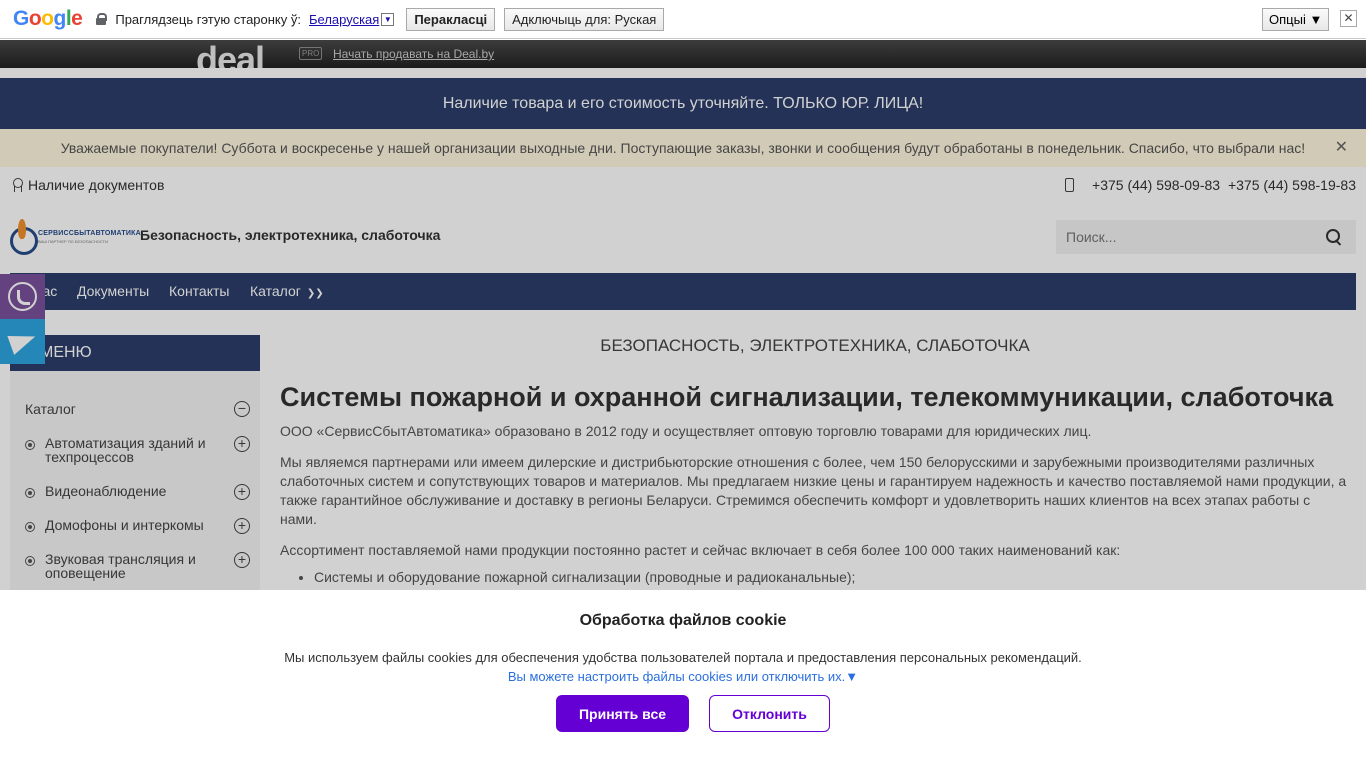 The image size is (1366, 768). Describe the element at coordinates (1296, 19) in the screenshot. I see `translate-options-button: Опцыі ▼` at that location.